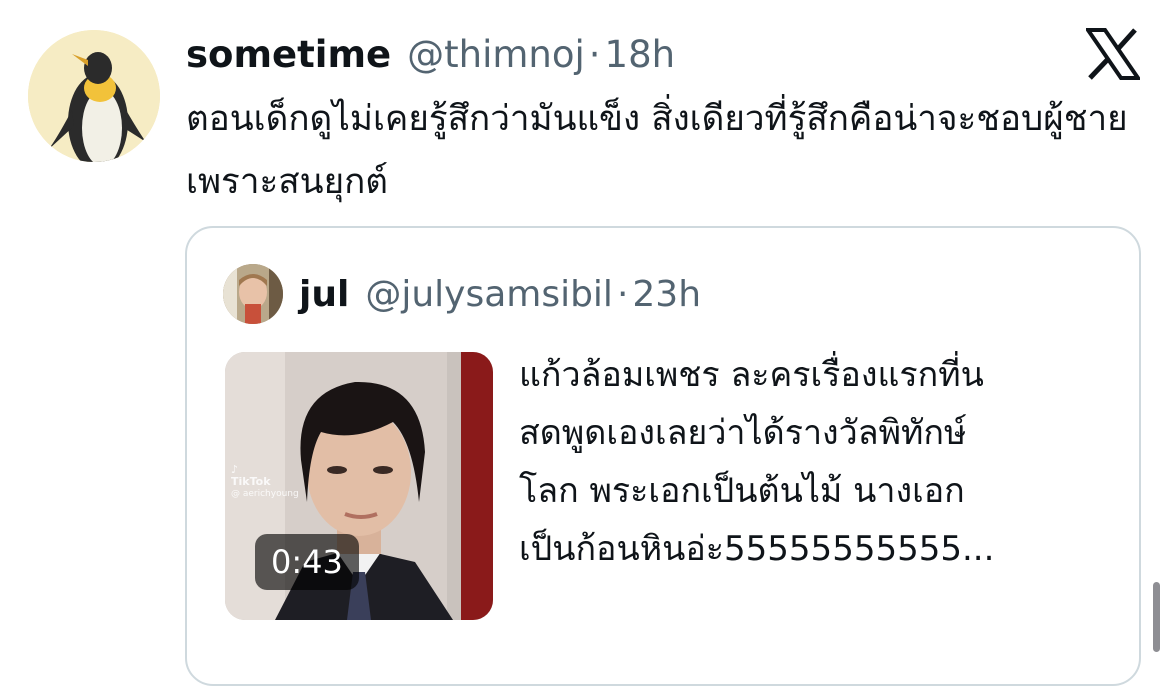 The height and width of the screenshot is (686, 1170). I want to click on quoted-author-avatar, so click(253, 294).